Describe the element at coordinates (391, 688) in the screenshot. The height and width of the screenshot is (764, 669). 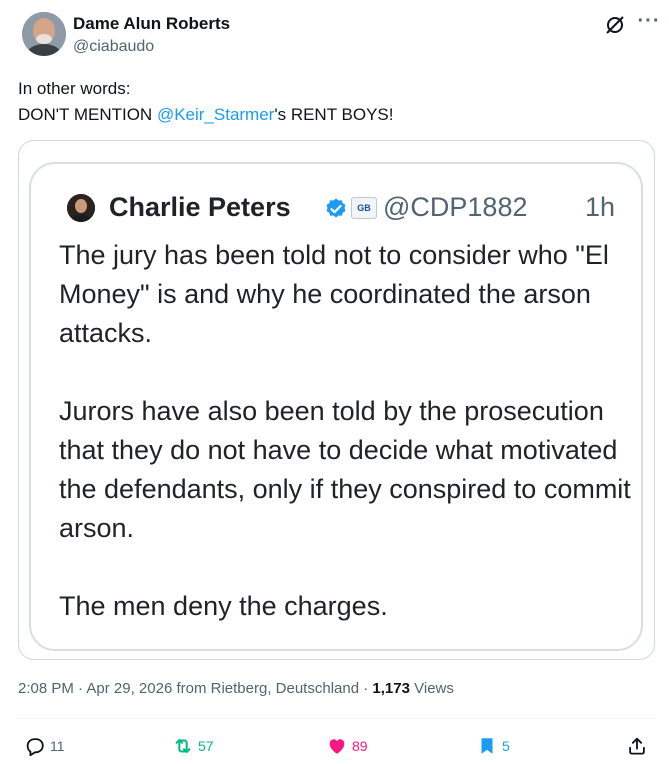
I see `views-count: 1,173` at that location.